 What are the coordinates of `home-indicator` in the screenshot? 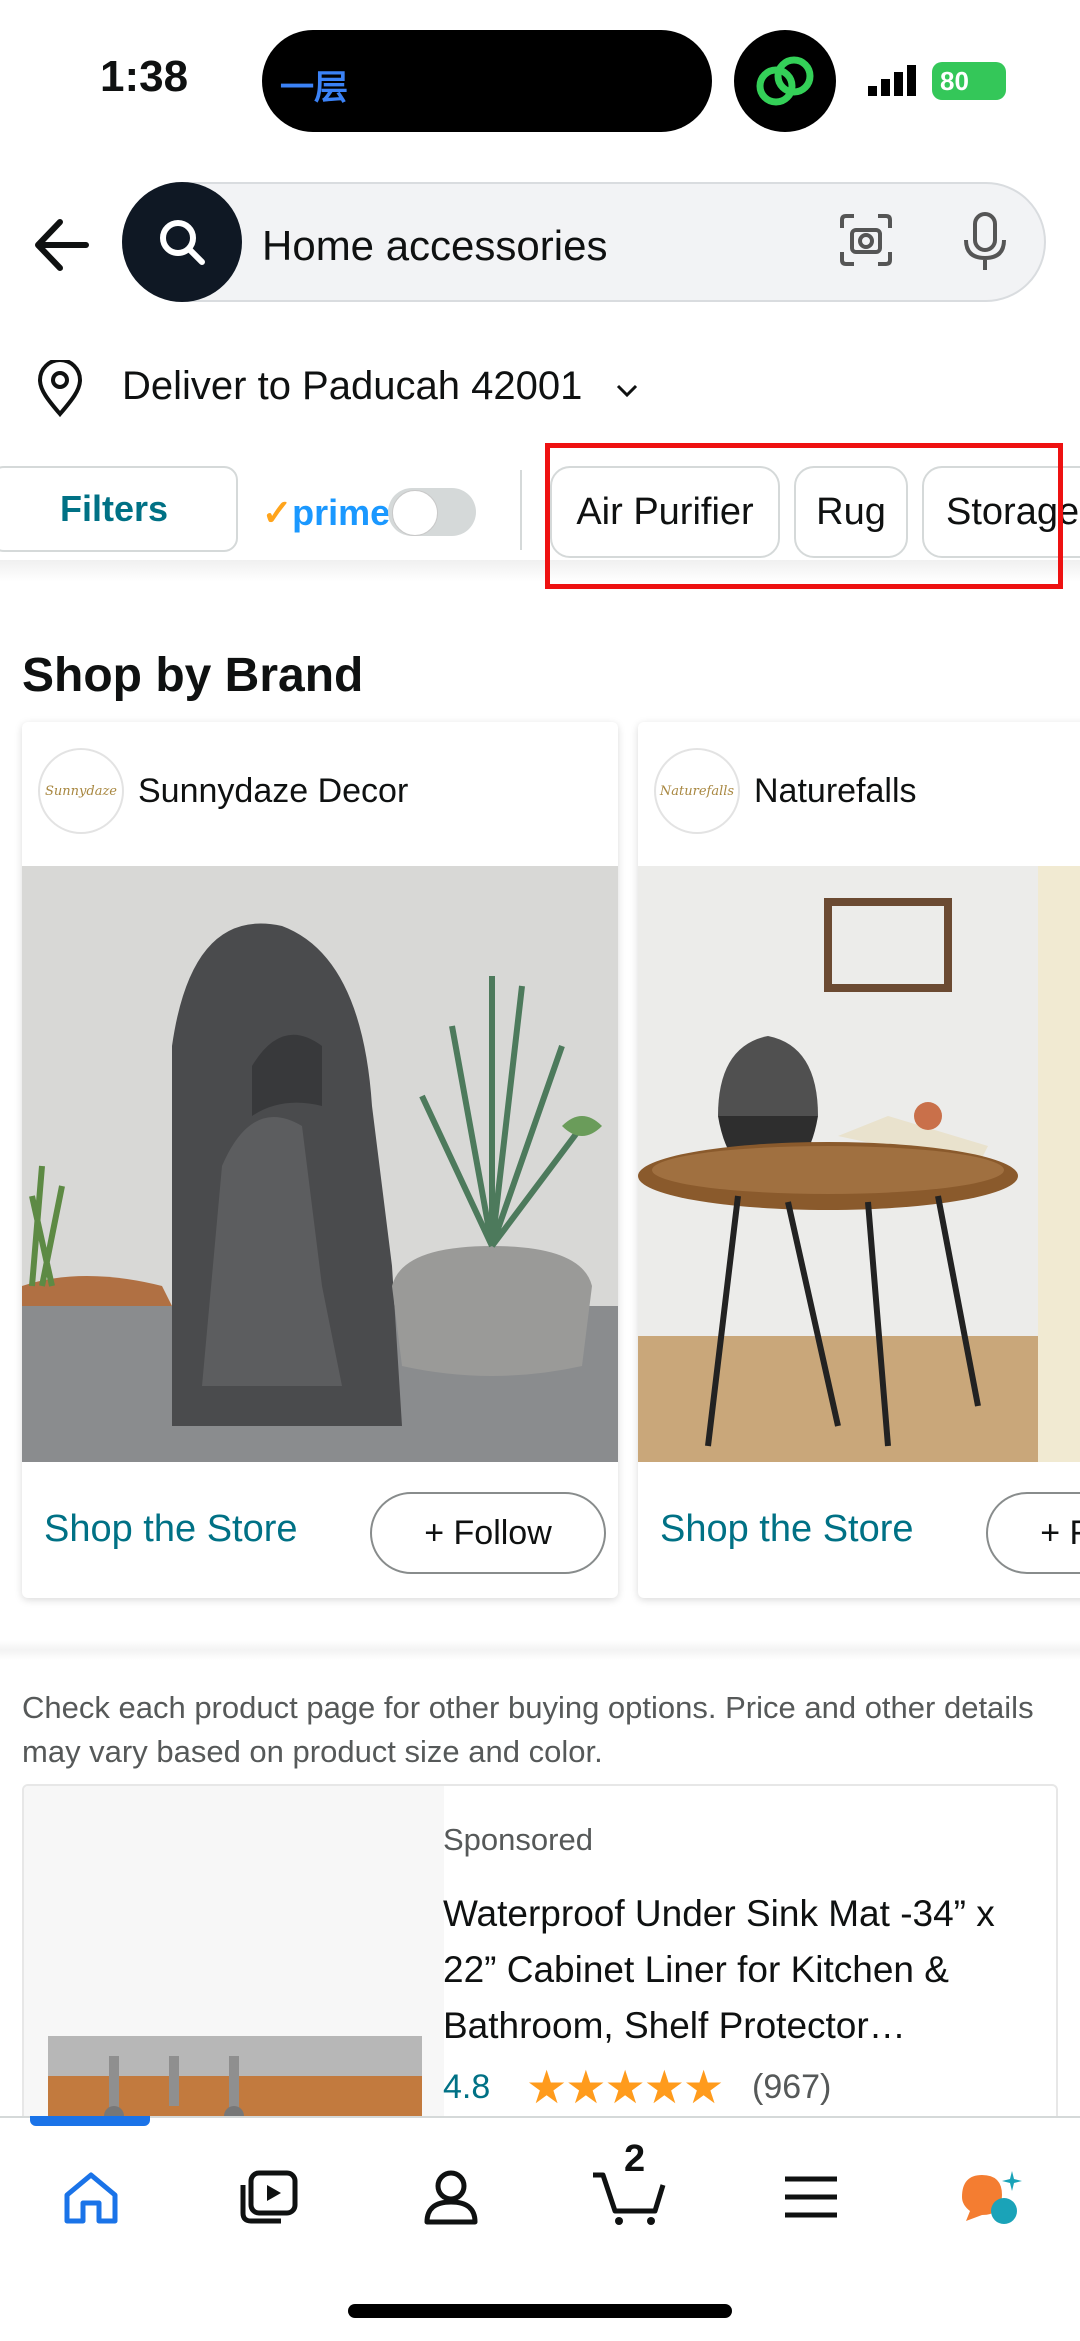 It's located at (540, 2311).